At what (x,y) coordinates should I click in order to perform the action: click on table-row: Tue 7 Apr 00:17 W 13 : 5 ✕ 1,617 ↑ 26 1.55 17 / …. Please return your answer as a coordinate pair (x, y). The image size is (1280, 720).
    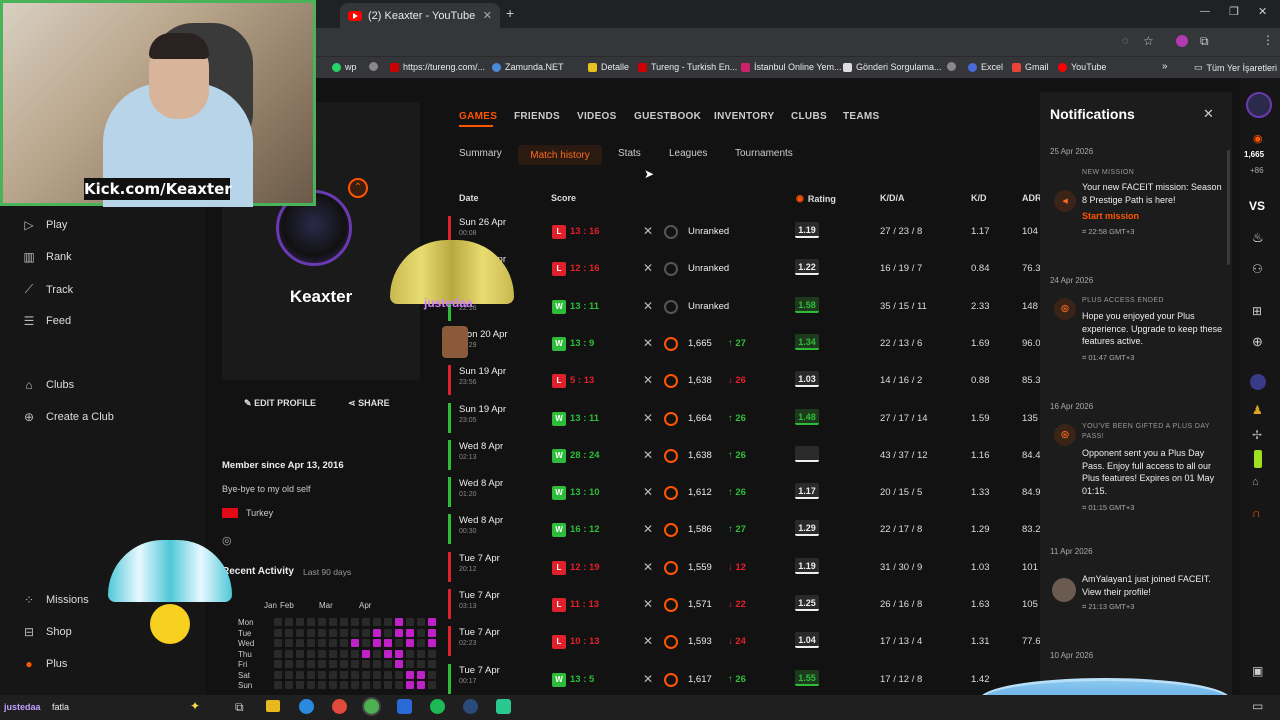
    Looking at the image, I should click on (744, 678).